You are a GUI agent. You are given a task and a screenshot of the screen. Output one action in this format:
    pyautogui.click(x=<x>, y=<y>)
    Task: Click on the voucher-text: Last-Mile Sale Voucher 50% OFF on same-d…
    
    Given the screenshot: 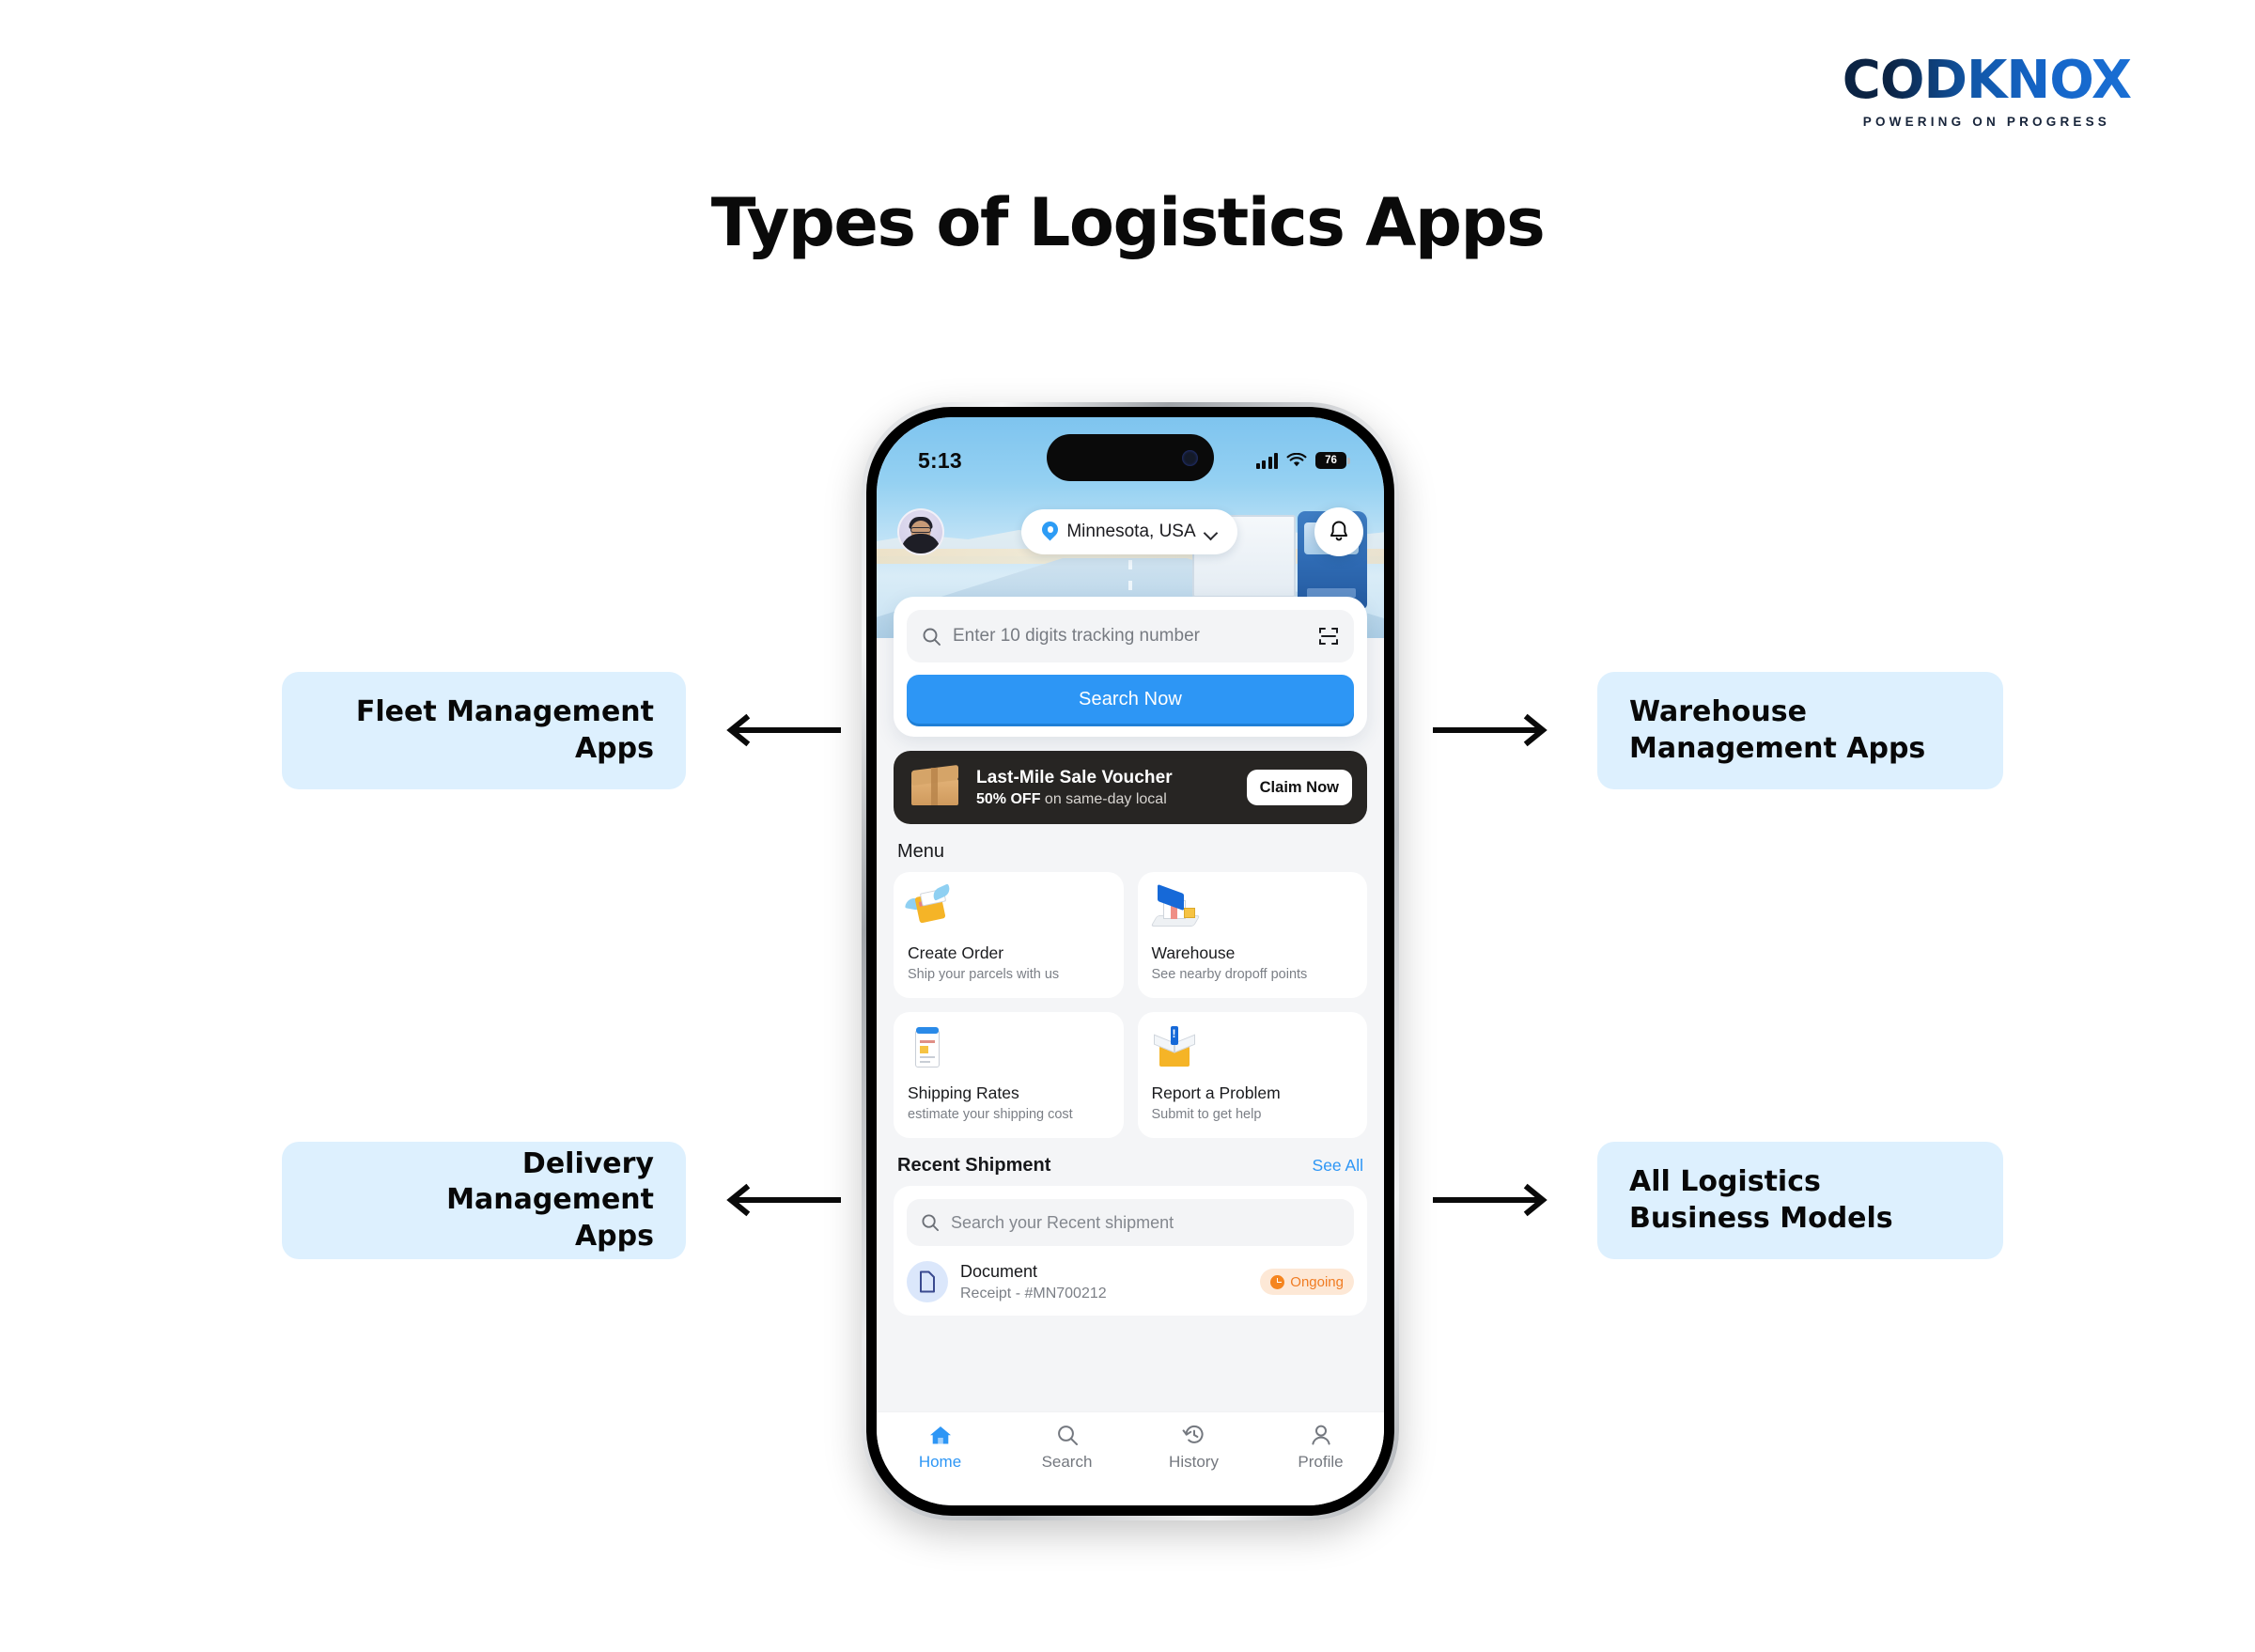 What is the action you would take?
    pyautogui.click(x=1105, y=788)
    